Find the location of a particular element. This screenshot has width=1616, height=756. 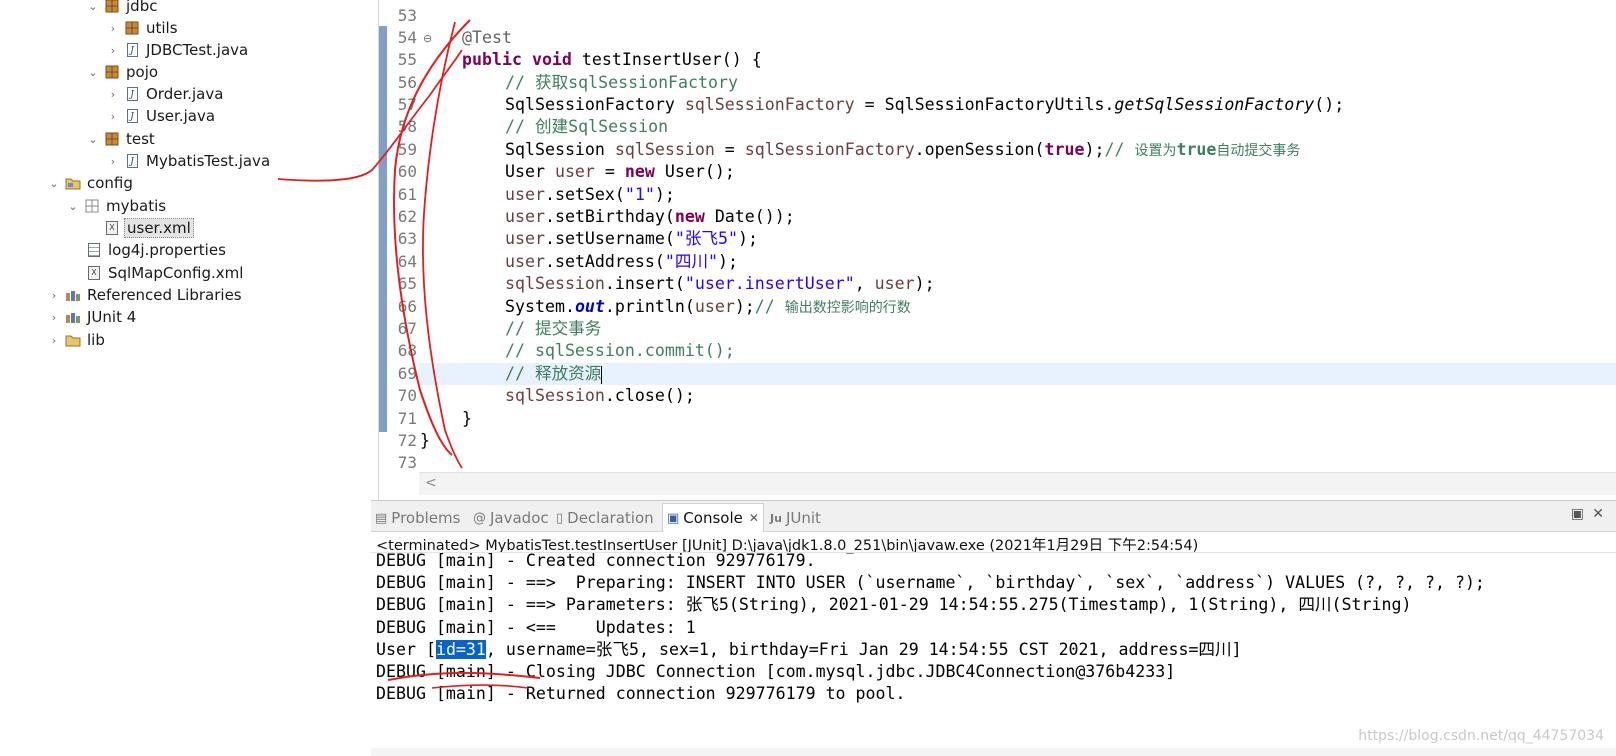

string-token: "user.insertUser" is located at coordinates (769, 283).